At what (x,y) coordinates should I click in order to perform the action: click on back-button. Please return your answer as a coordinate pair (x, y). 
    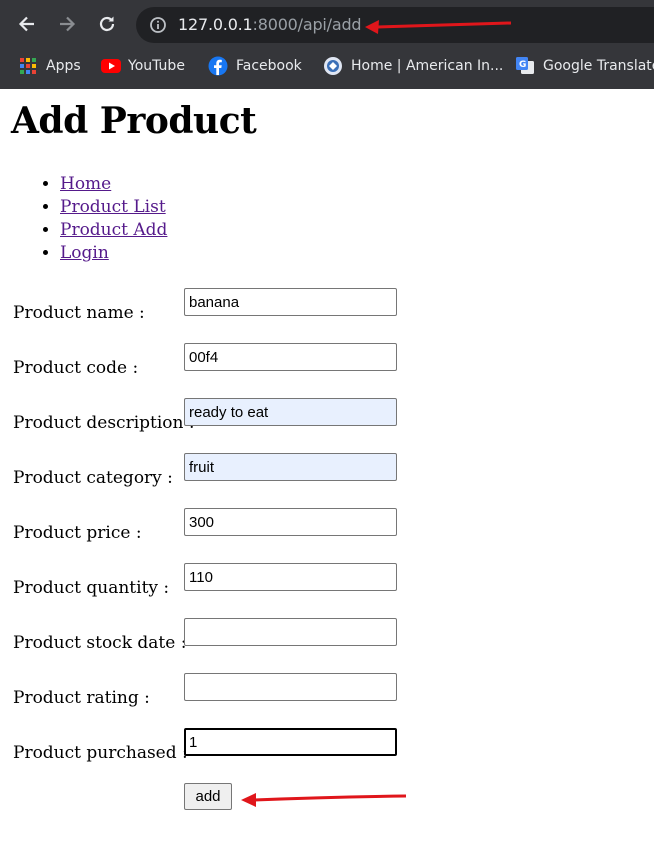
    Looking at the image, I should click on (27, 24).